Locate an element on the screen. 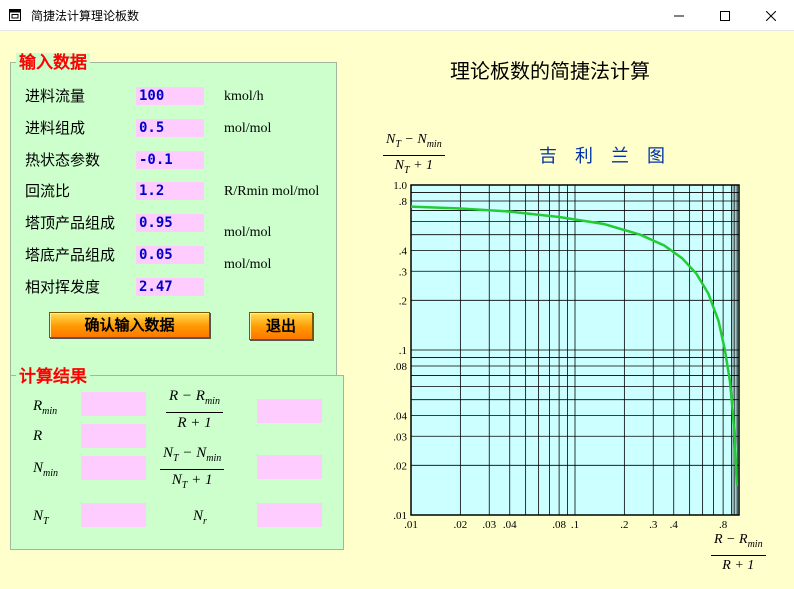 The height and width of the screenshot is (589, 794). y-tick-label: .4 is located at coordinates (403, 252).